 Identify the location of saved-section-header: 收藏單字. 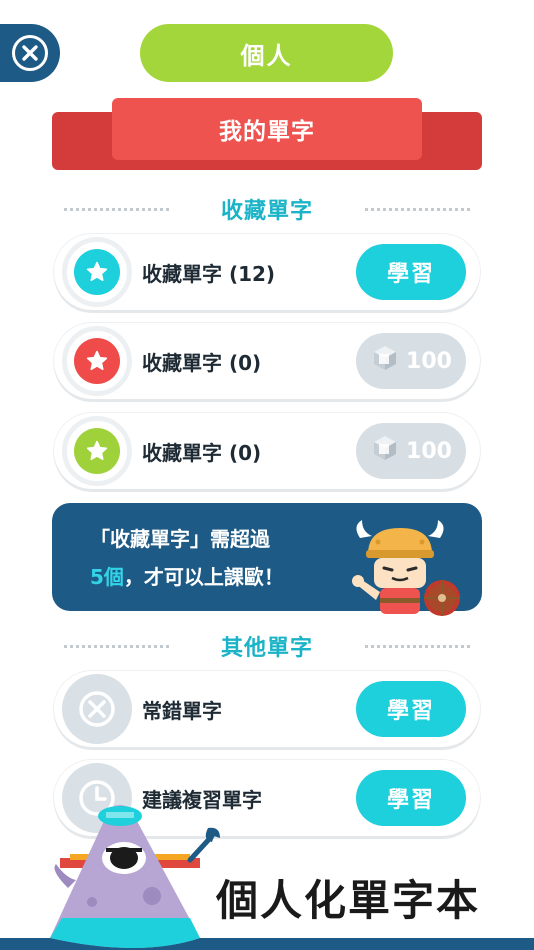
(267, 209).